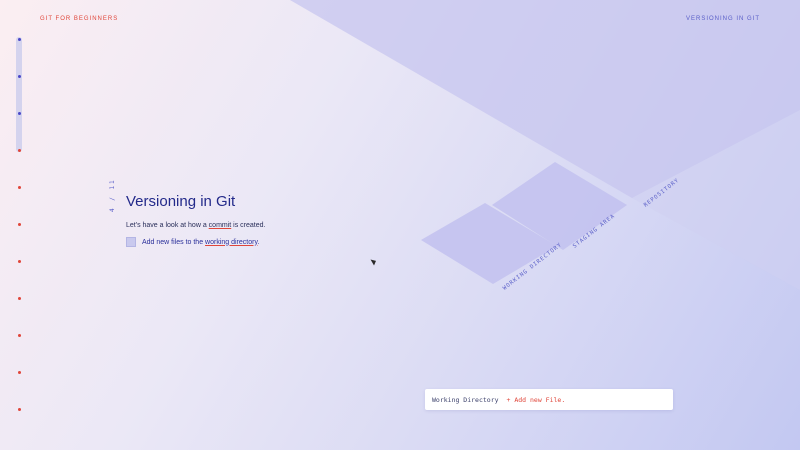 This screenshot has width=800, height=450. What do you see at coordinates (19, 94) in the screenshot?
I see `progress-rail` at bounding box center [19, 94].